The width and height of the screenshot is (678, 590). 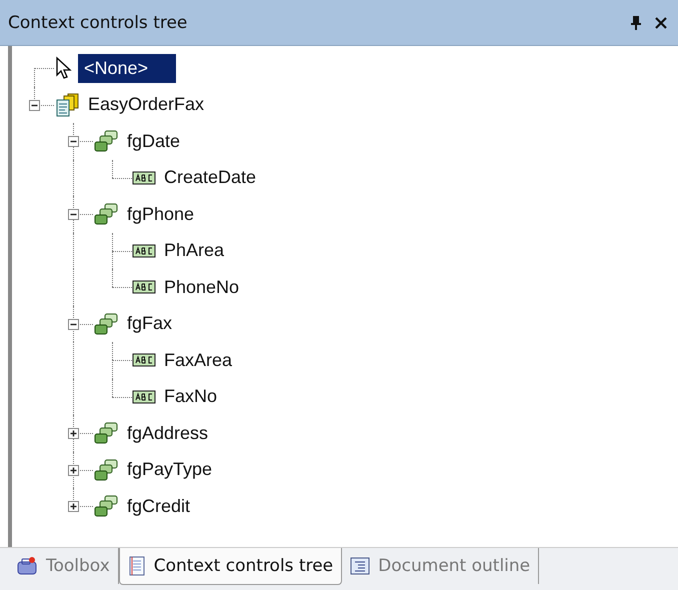 What do you see at coordinates (98, 22) in the screenshot?
I see `panel-title: Context controls tree` at bounding box center [98, 22].